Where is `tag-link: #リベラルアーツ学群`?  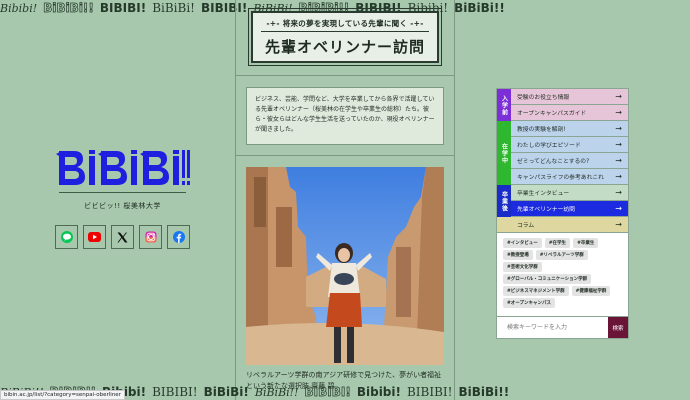 tag-link: #リベラルアーツ学群 is located at coordinates (561, 255).